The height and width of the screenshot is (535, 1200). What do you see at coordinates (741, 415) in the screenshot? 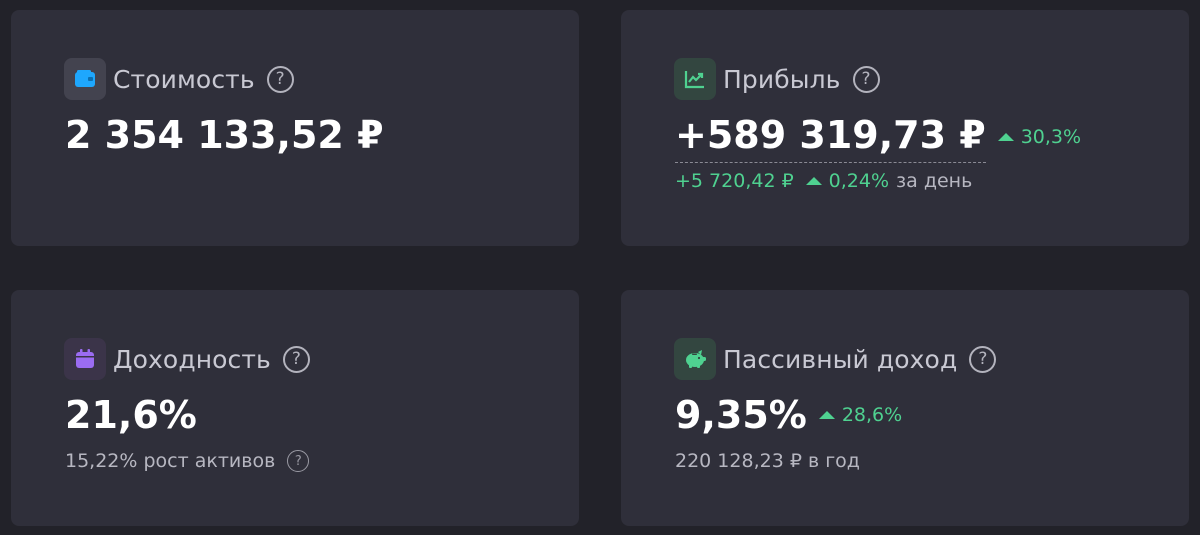
I see `passive-amount: 9,35%` at bounding box center [741, 415].